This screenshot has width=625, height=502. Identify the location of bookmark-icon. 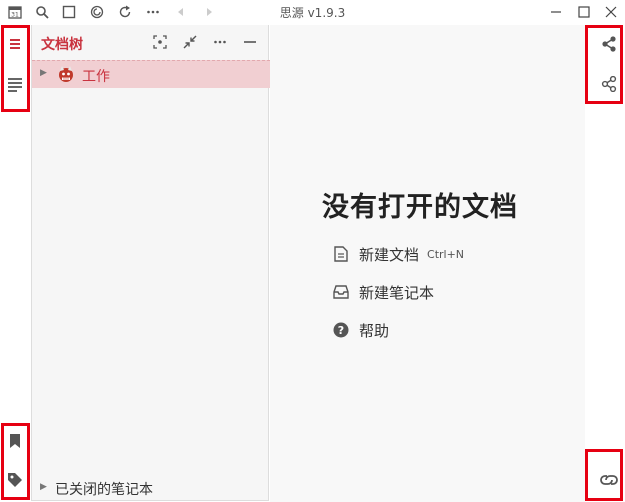
(15, 441).